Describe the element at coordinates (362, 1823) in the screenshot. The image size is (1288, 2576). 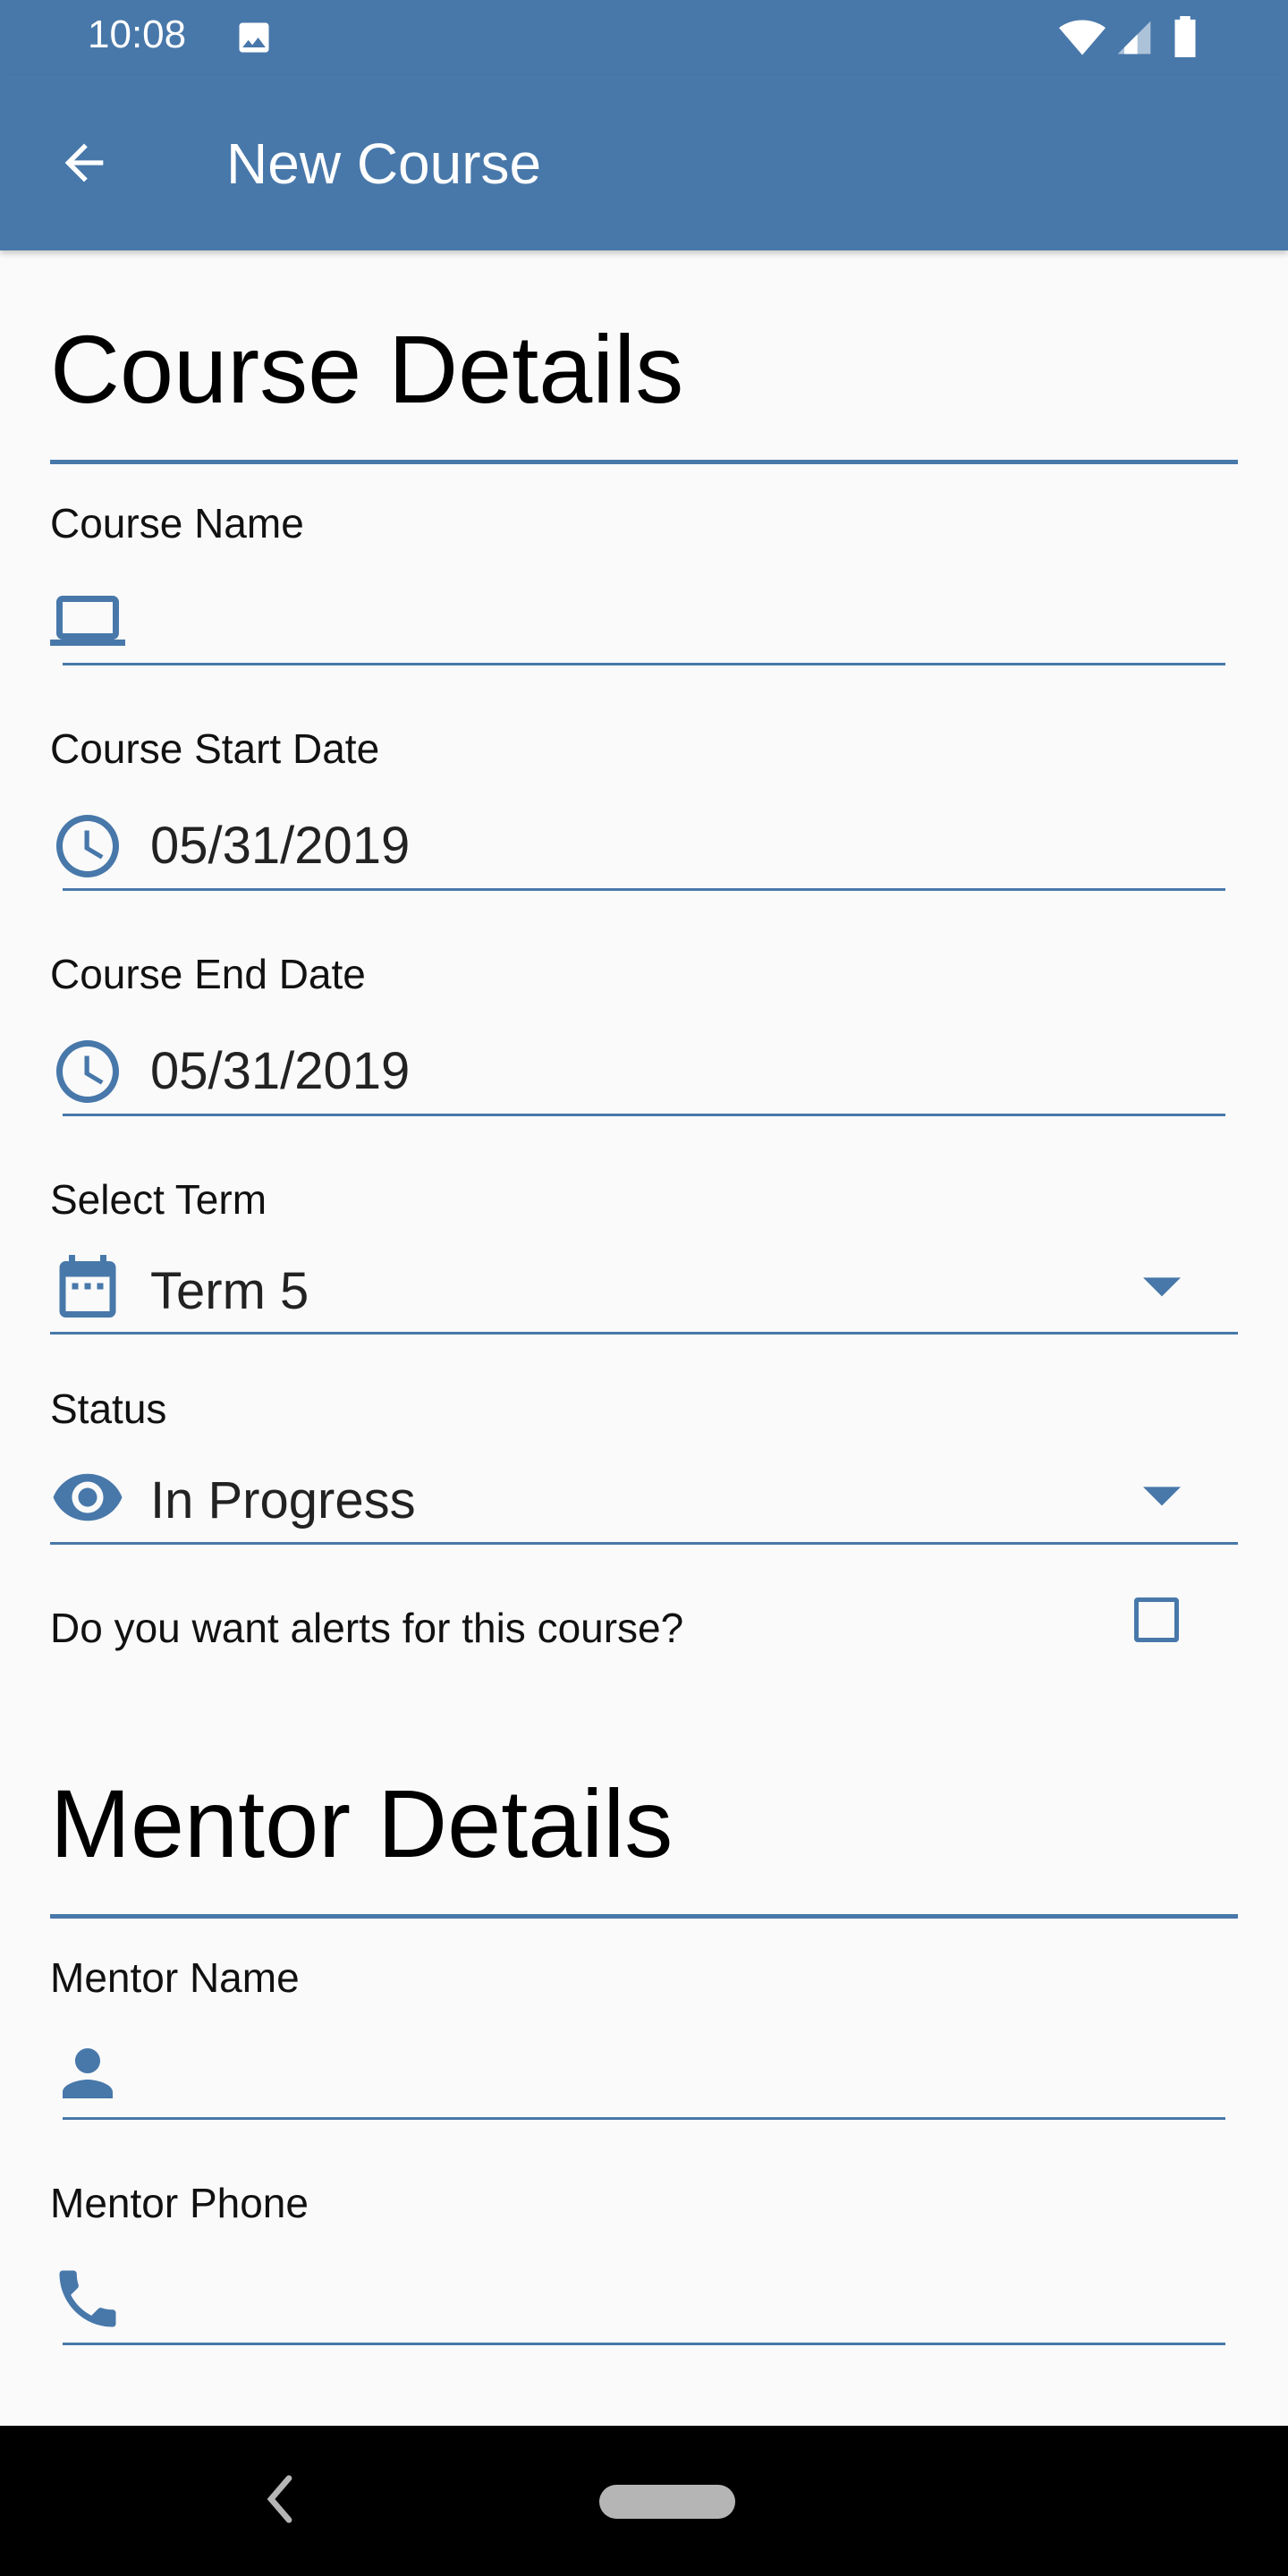
I see `mentor-details-heading: Mentor Details` at that location.